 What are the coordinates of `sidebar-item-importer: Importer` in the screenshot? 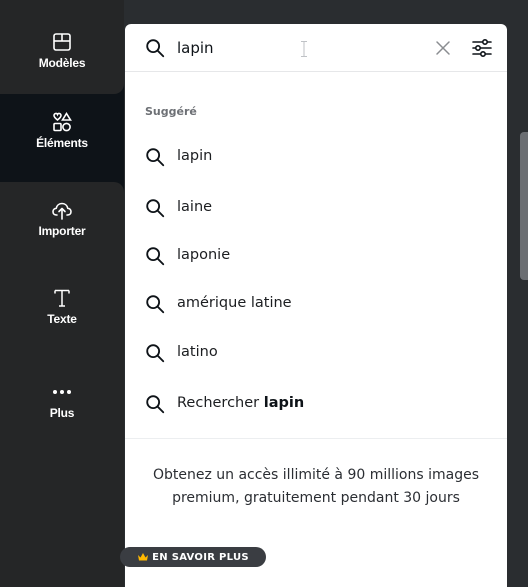 It's located at (62, 226).